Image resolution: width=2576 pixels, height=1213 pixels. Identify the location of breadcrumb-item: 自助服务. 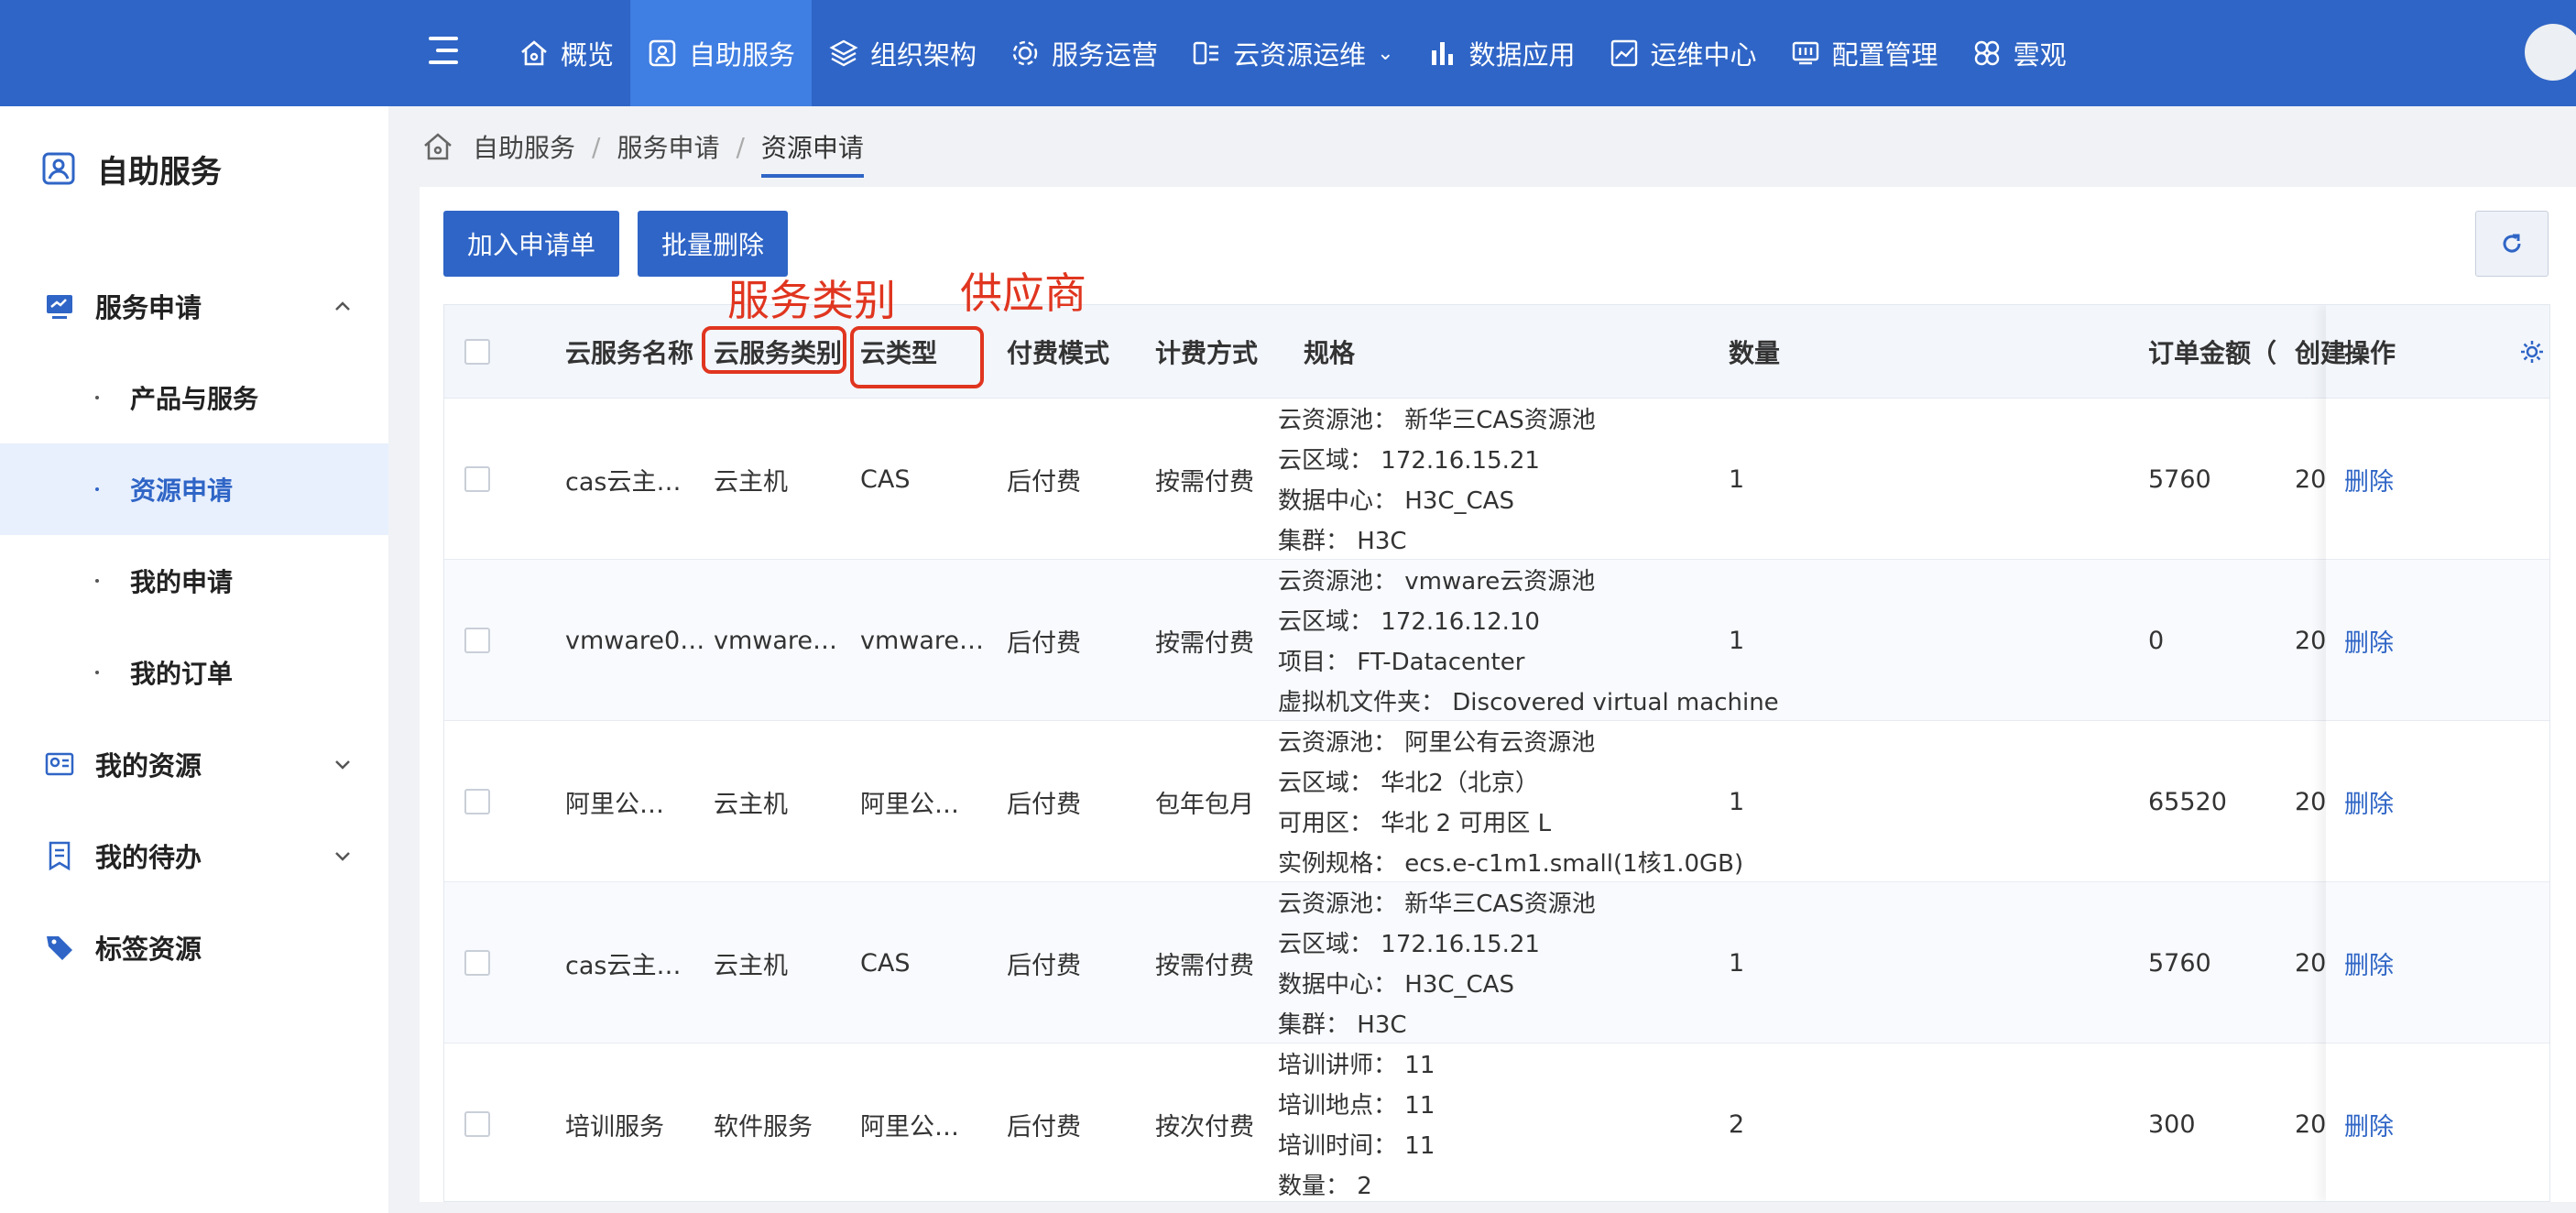
(524, 146).